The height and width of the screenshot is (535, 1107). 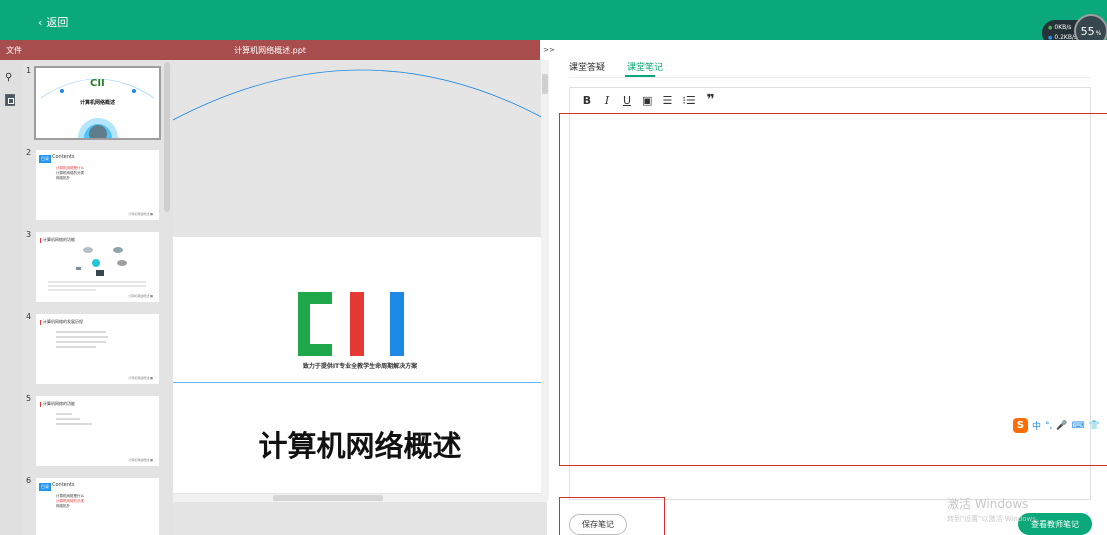 What do you see at coordinates (607, 100) in the screenshot?
I see `italic-button: I` at bounding box center [607, 100].